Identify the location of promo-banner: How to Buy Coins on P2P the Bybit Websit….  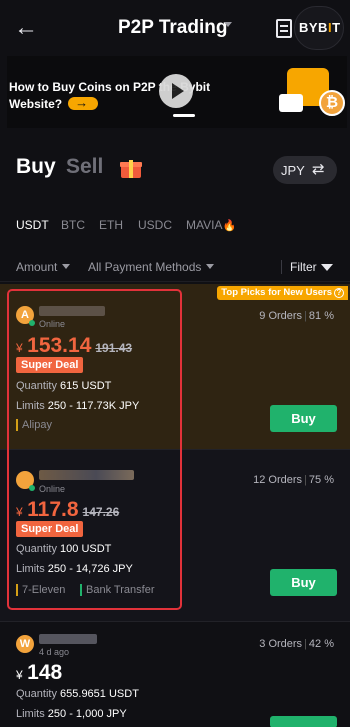
(177, 92).